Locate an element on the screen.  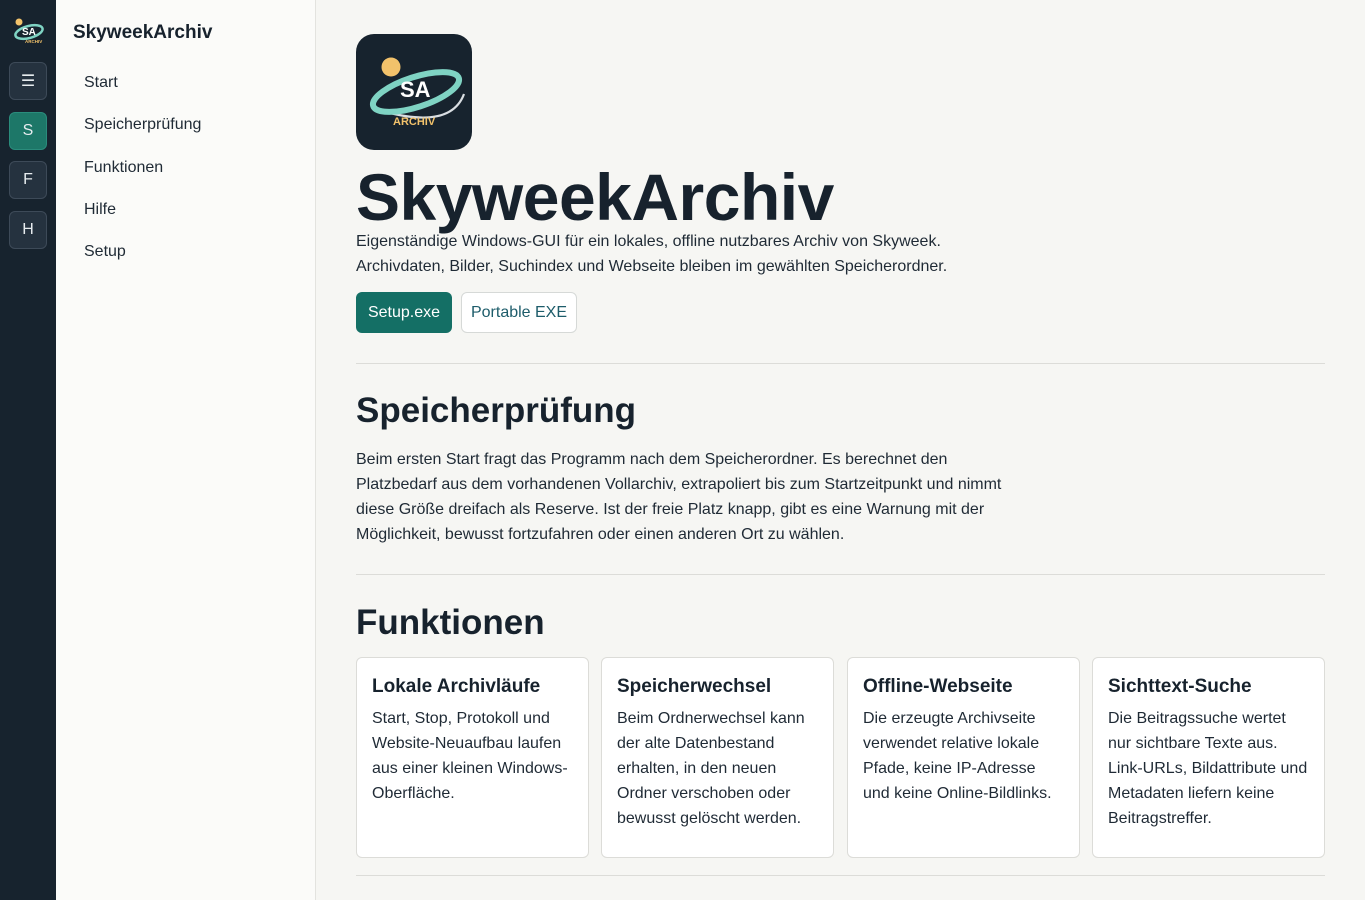
sidebar-item-funktionen: Funktionen is located at coordinates (123, 168).